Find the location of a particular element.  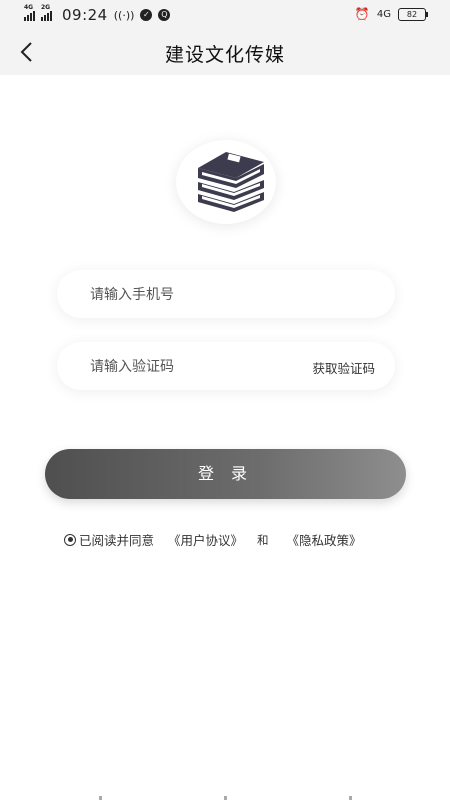

battery-level: 82 is located at coordinates (412, 14).